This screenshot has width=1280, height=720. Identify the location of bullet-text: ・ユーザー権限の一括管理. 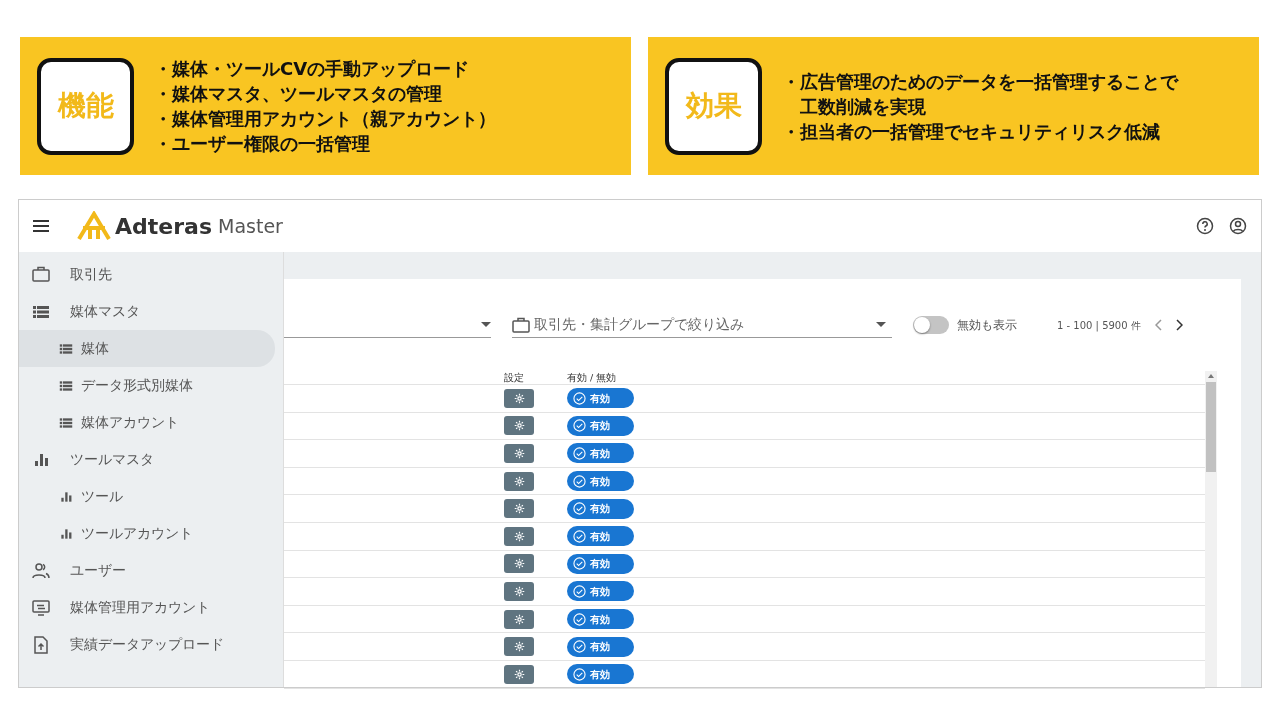
(262, 144).